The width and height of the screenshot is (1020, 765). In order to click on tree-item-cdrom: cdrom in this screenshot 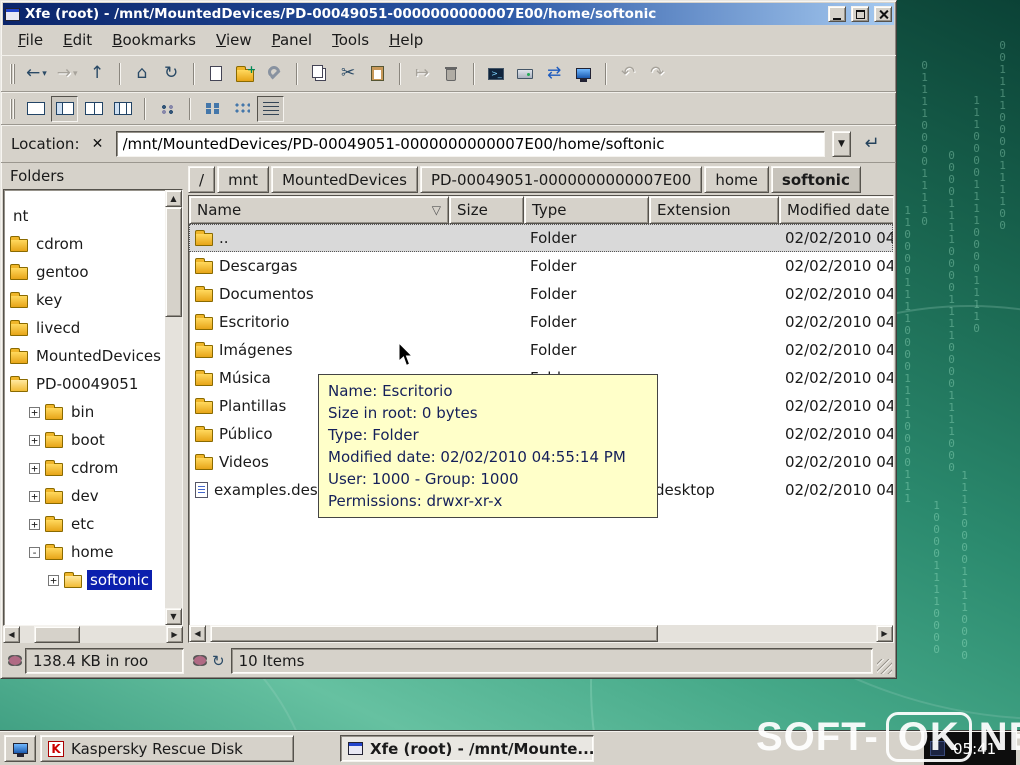, I will do `click(84, 244)`.